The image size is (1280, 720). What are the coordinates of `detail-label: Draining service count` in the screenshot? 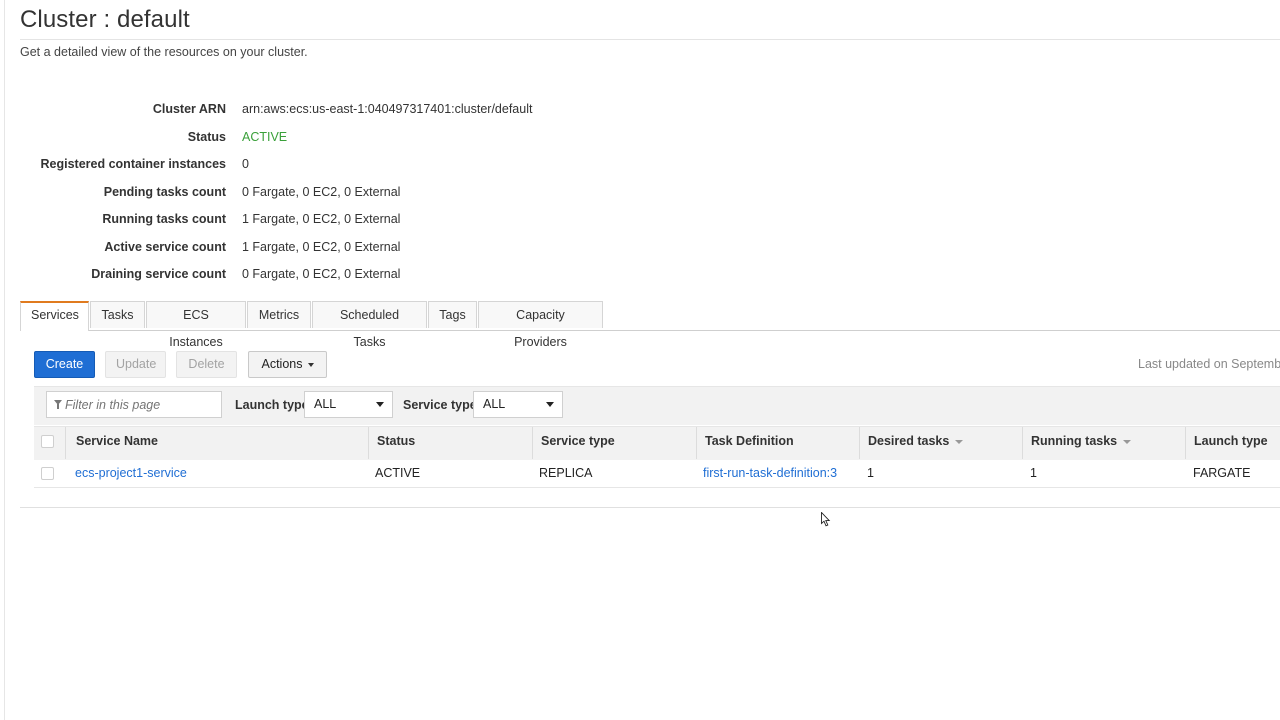 It's located at (158, 274).